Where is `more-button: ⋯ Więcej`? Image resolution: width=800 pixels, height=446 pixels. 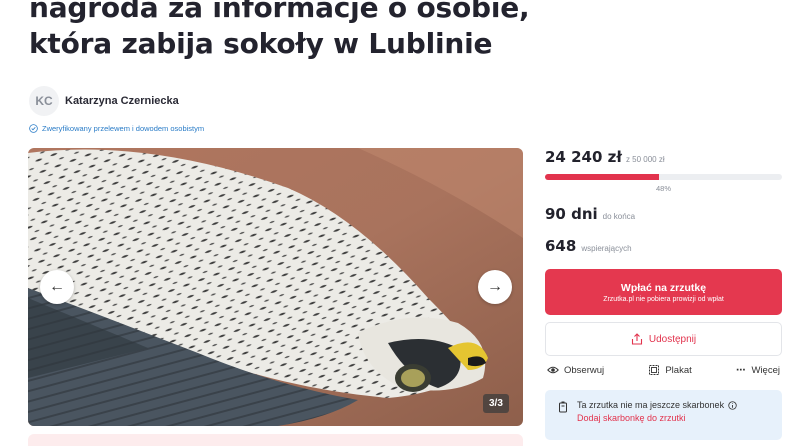 more-button: ⋯ Więcej is located at coordinates (758, 370).